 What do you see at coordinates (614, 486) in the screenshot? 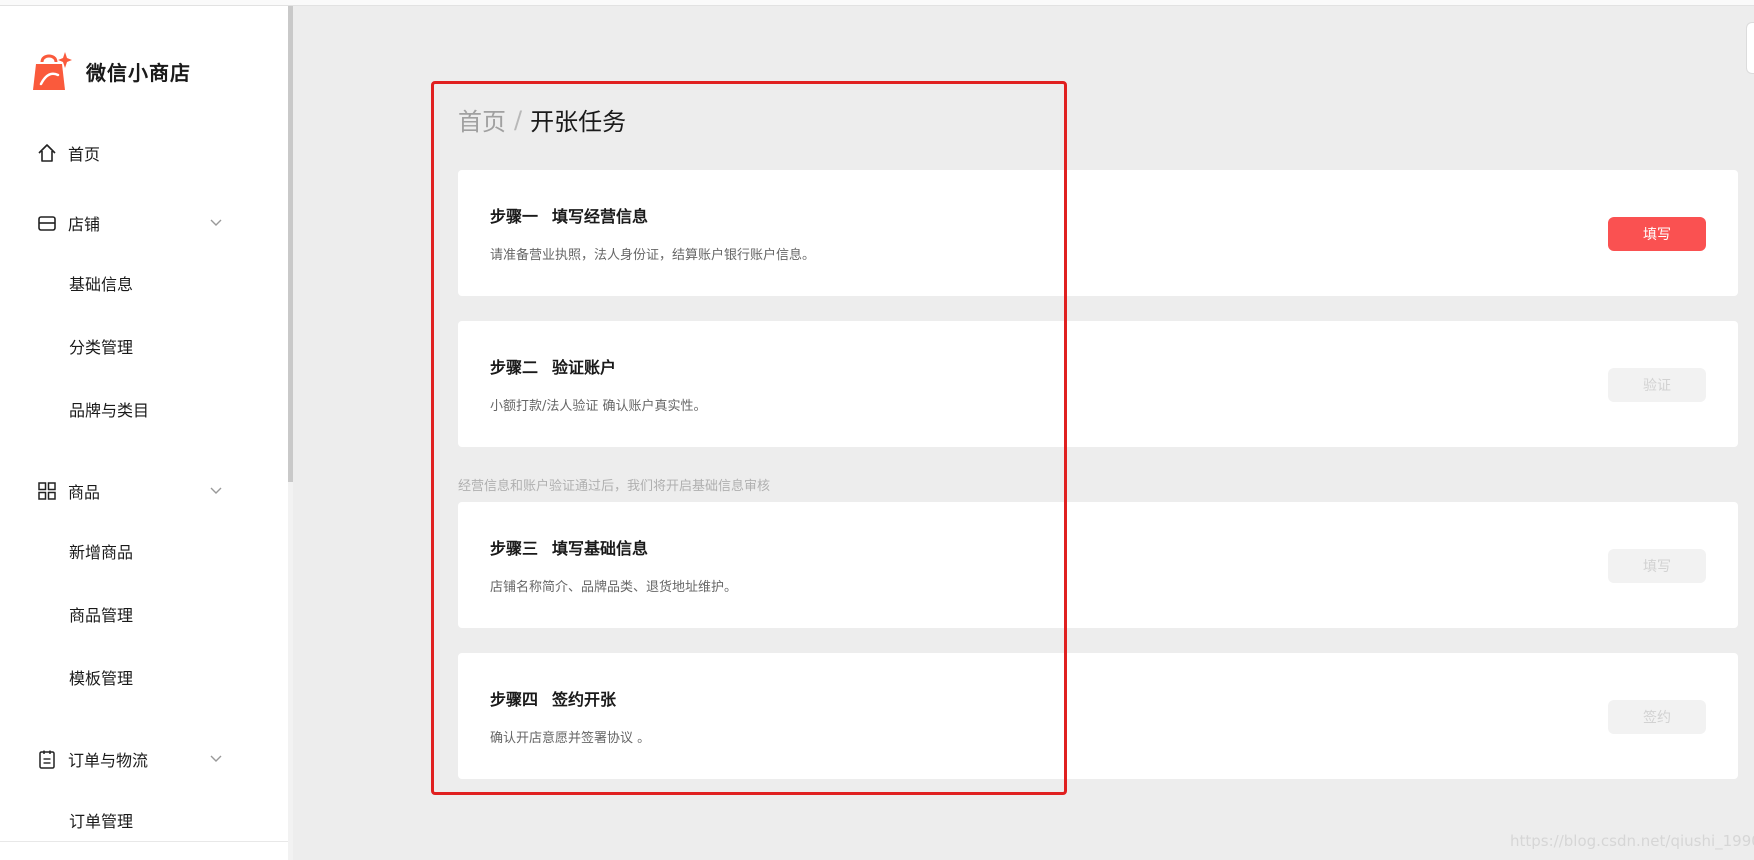
I see `review-note: 经营信息和账户验证通过后，我们将开启基础信息审核` at bounding box center [614, 486].